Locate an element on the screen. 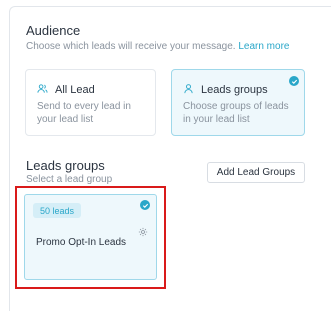 This screenshot has width=331, height=311. user-icon is located at coordinates (188, 90).